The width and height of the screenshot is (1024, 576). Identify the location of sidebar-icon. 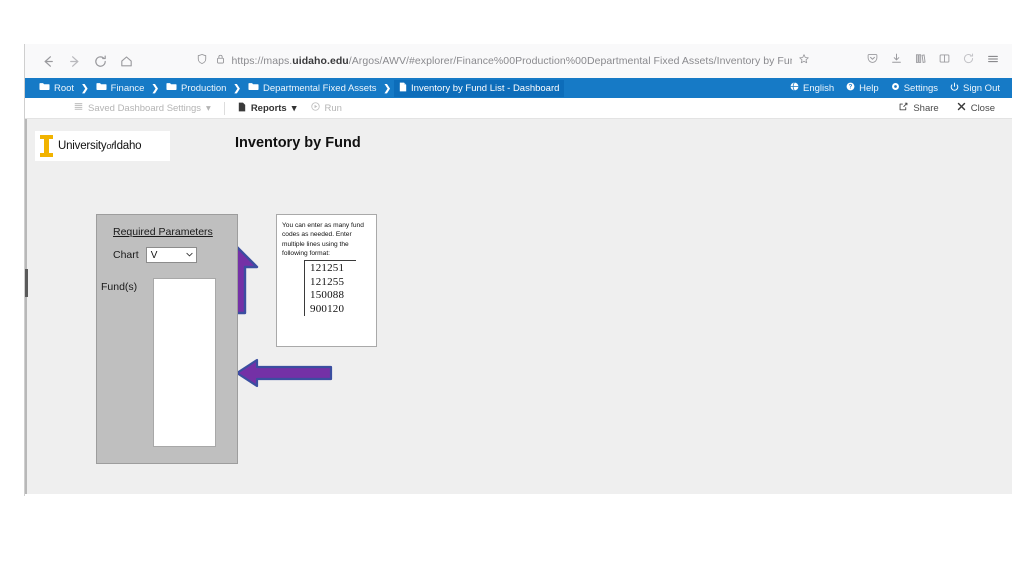
(944, 61).